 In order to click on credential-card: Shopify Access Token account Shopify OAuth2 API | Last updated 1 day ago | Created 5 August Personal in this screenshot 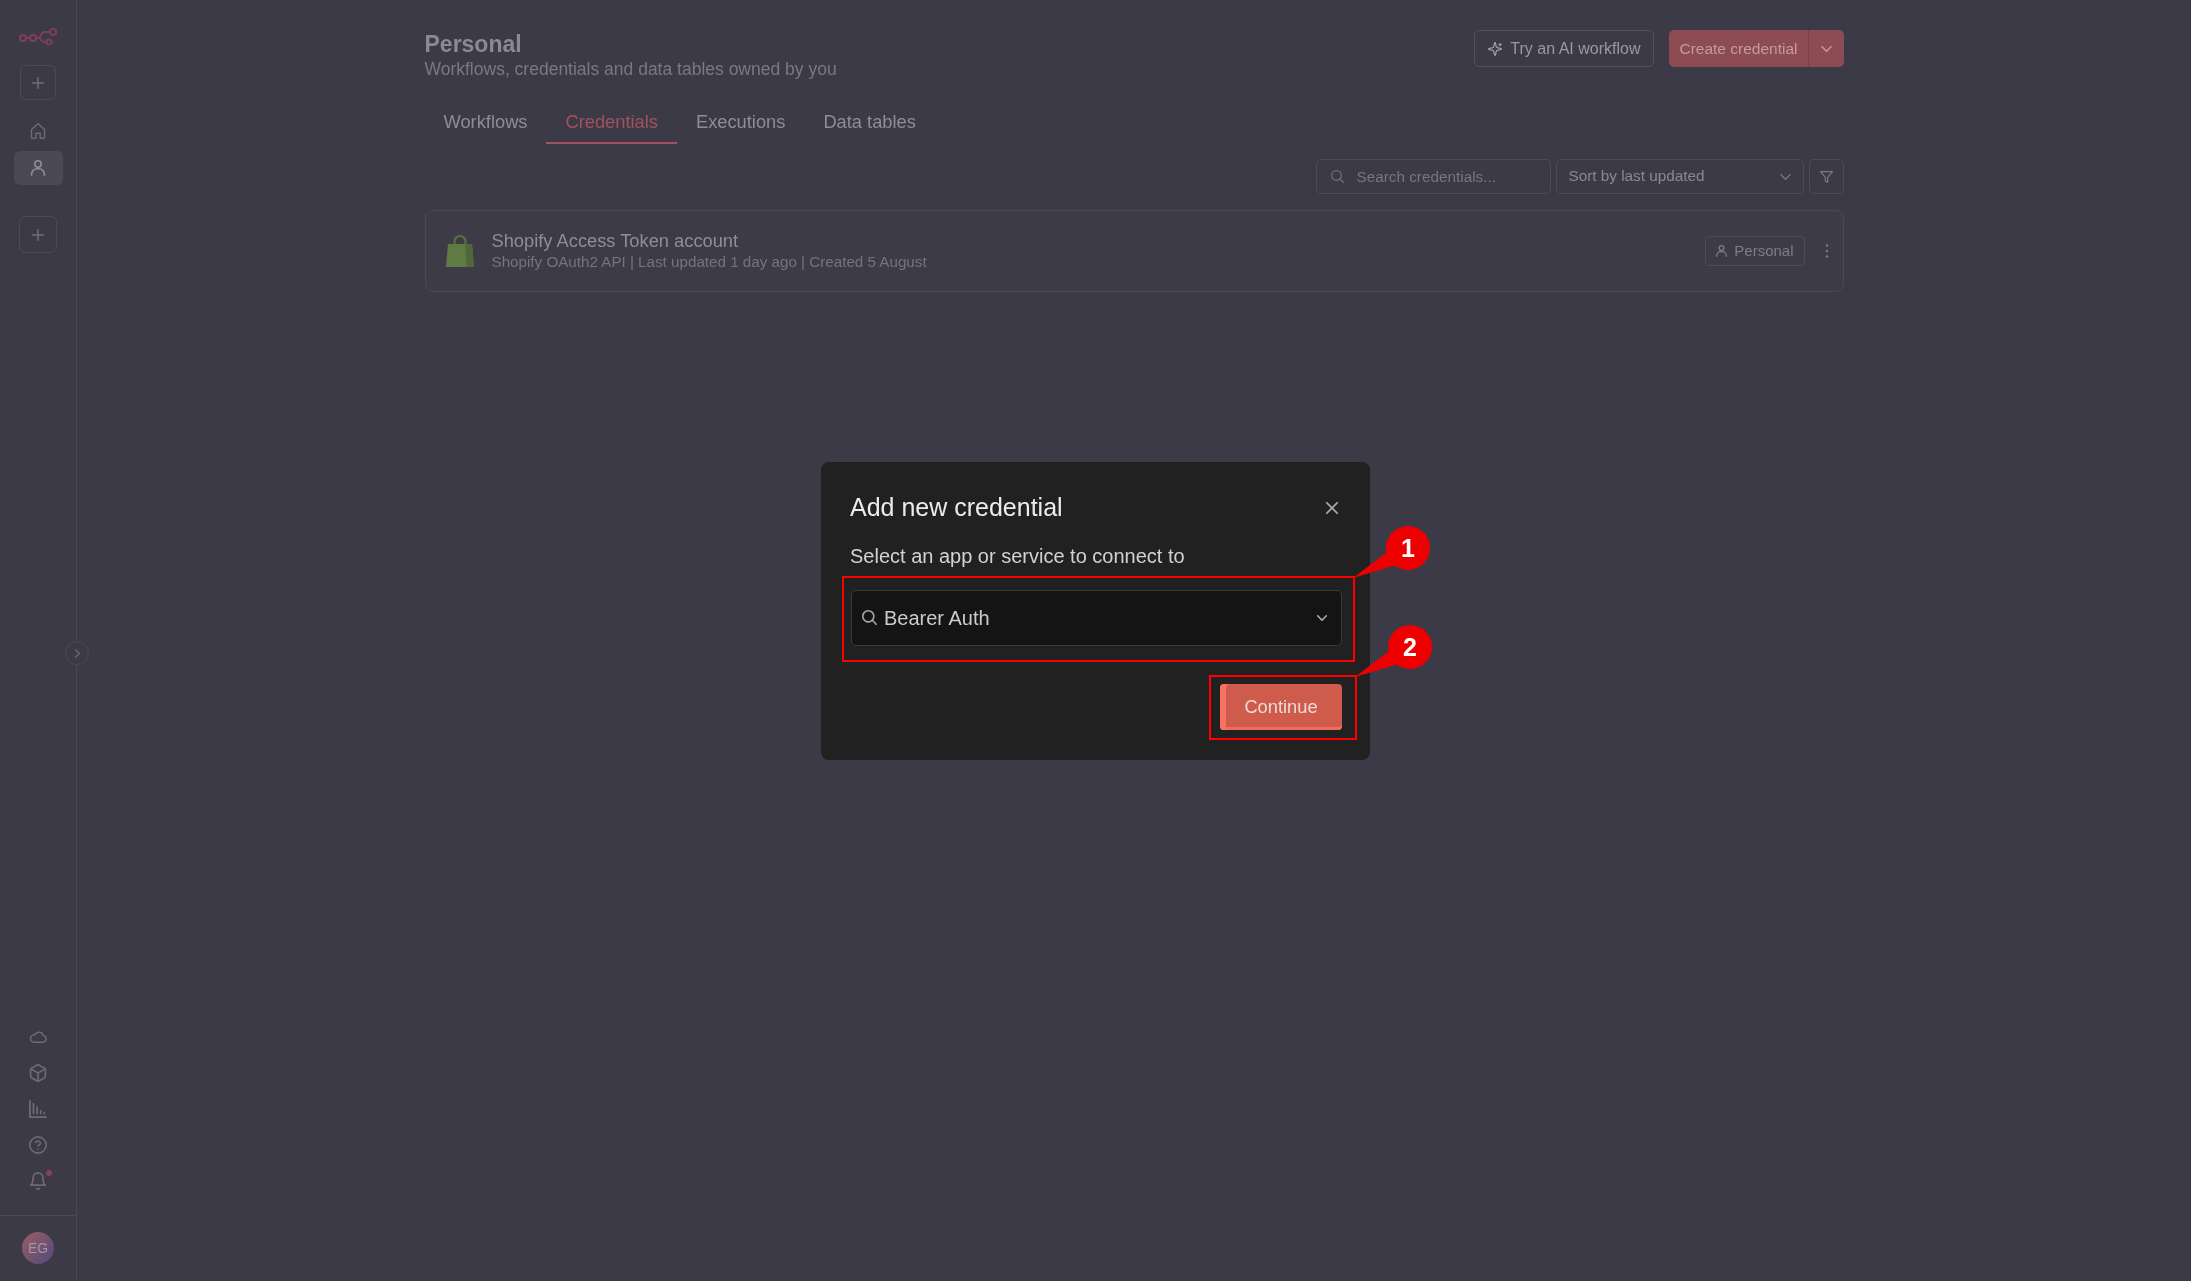, I will do `click(1134, 251)`.